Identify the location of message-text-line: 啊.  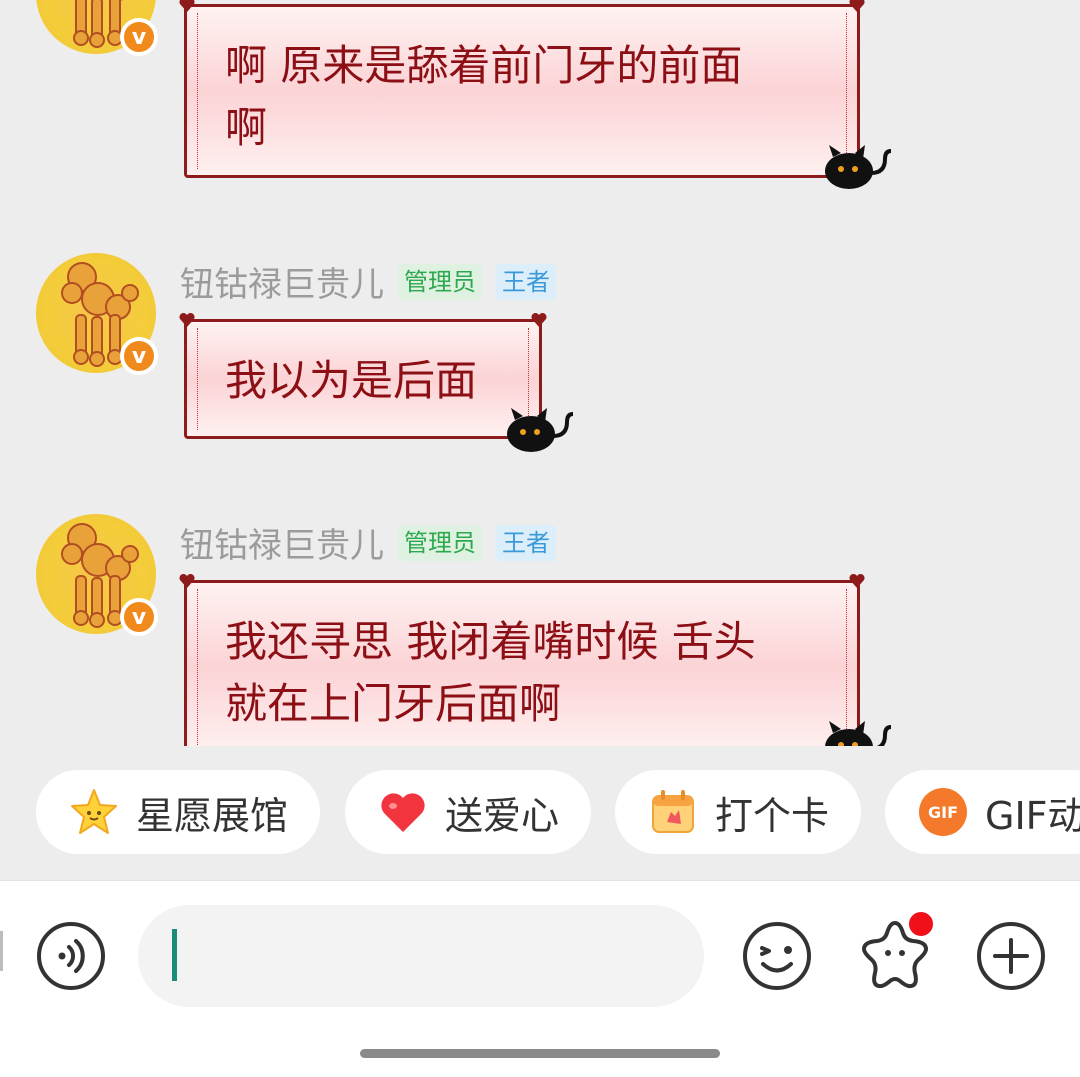
(246, 127).